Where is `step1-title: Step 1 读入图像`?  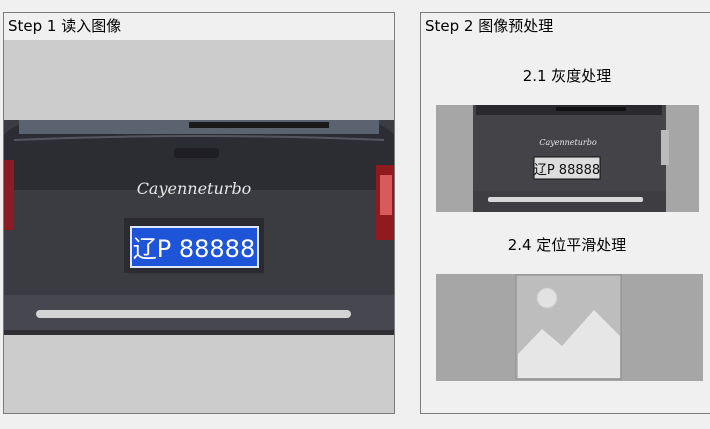
step1-title: Step 1 读入图像 is located at coordinates (199, 26).